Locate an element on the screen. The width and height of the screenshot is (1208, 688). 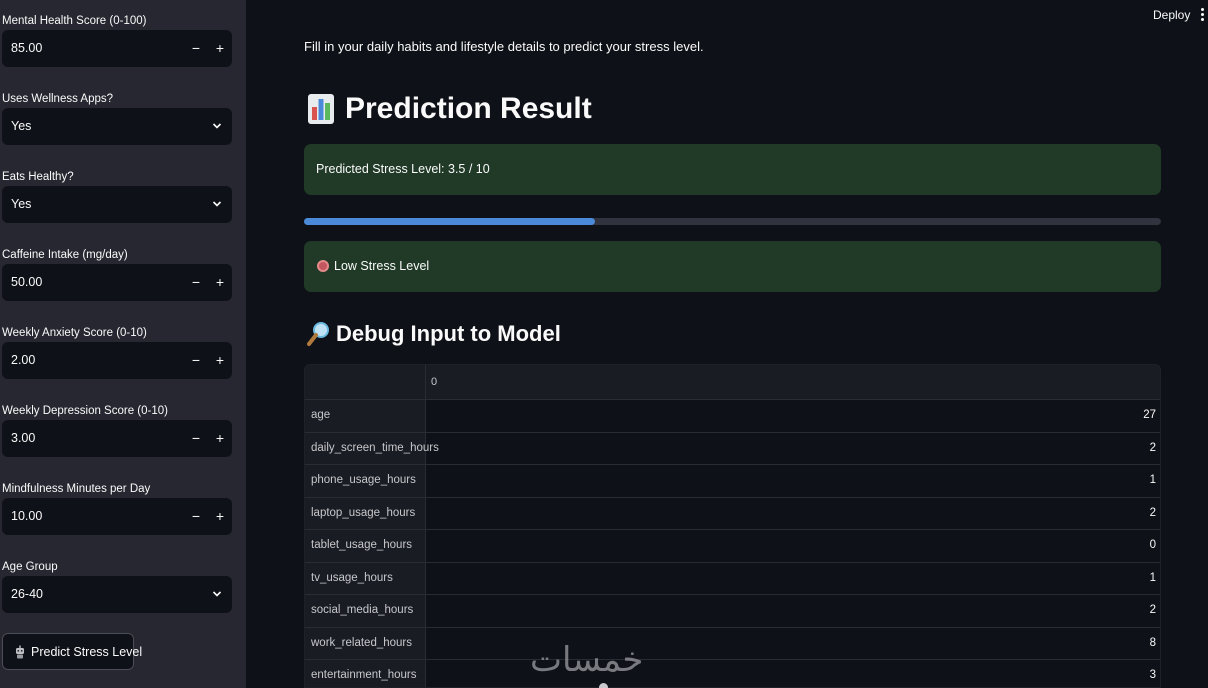
table-row: laptop_usage_hours 2 is located at coordinates (732, 513).